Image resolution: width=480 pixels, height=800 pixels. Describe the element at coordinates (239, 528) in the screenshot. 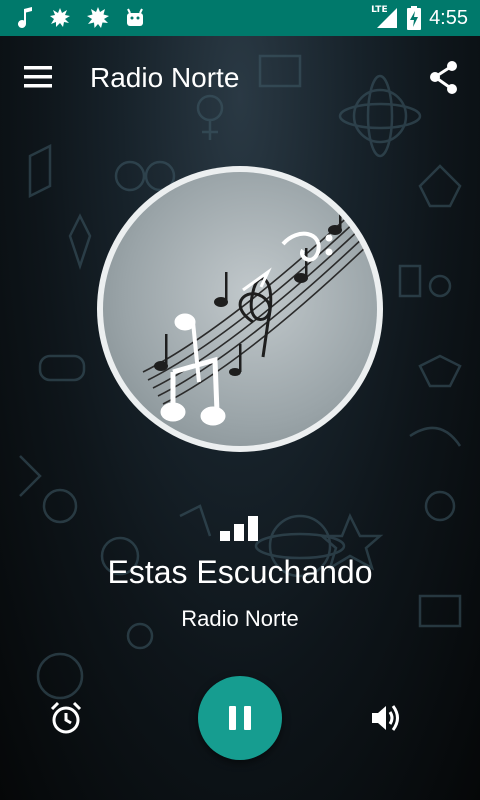

I see `signal-bars-icon` at that location.